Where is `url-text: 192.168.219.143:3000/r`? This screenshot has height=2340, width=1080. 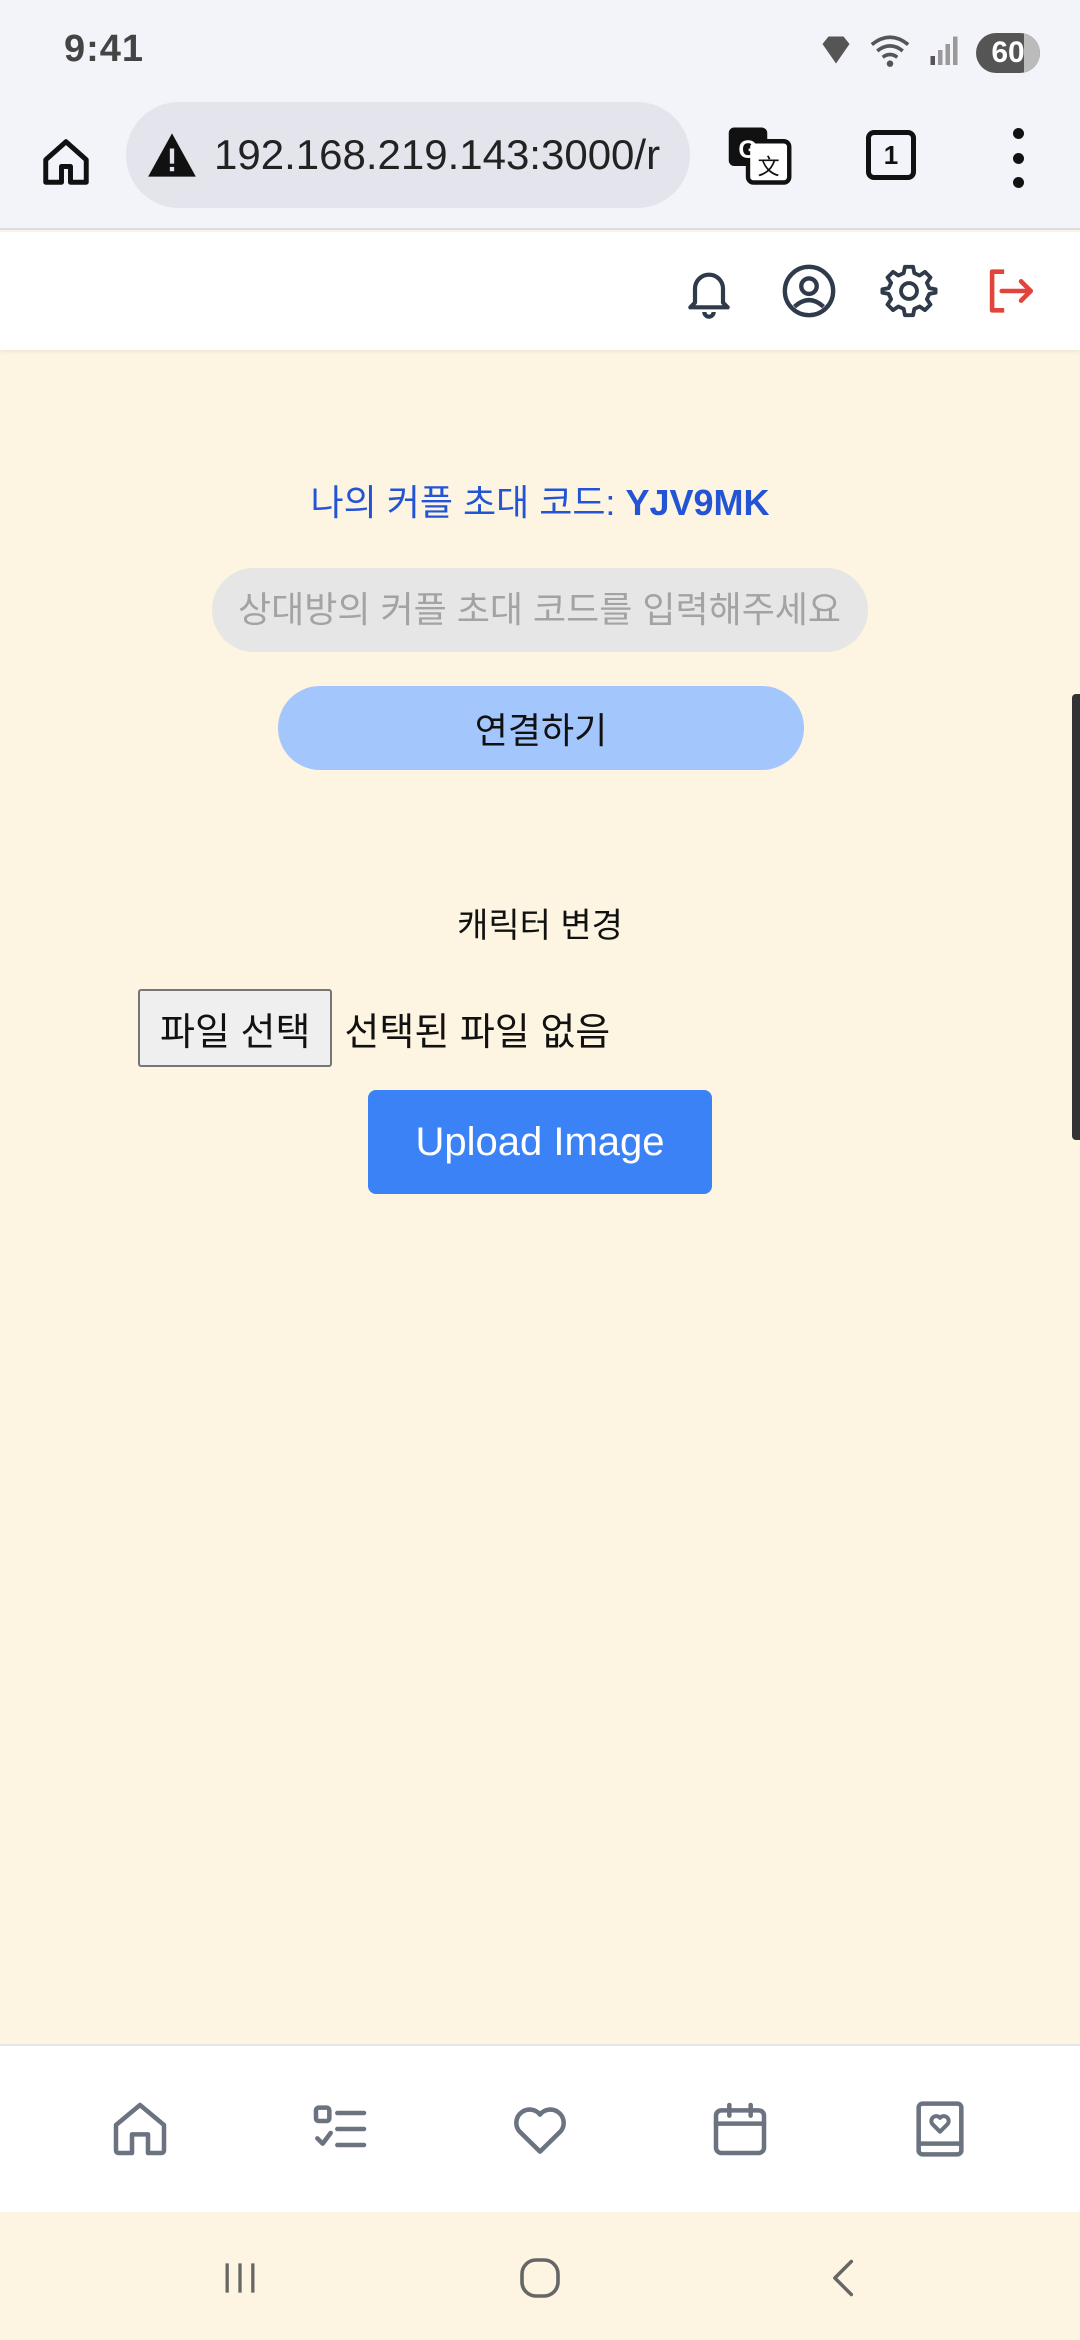 url-text: 192.168.219.143:3000/r is located at coordinates (437, 154).